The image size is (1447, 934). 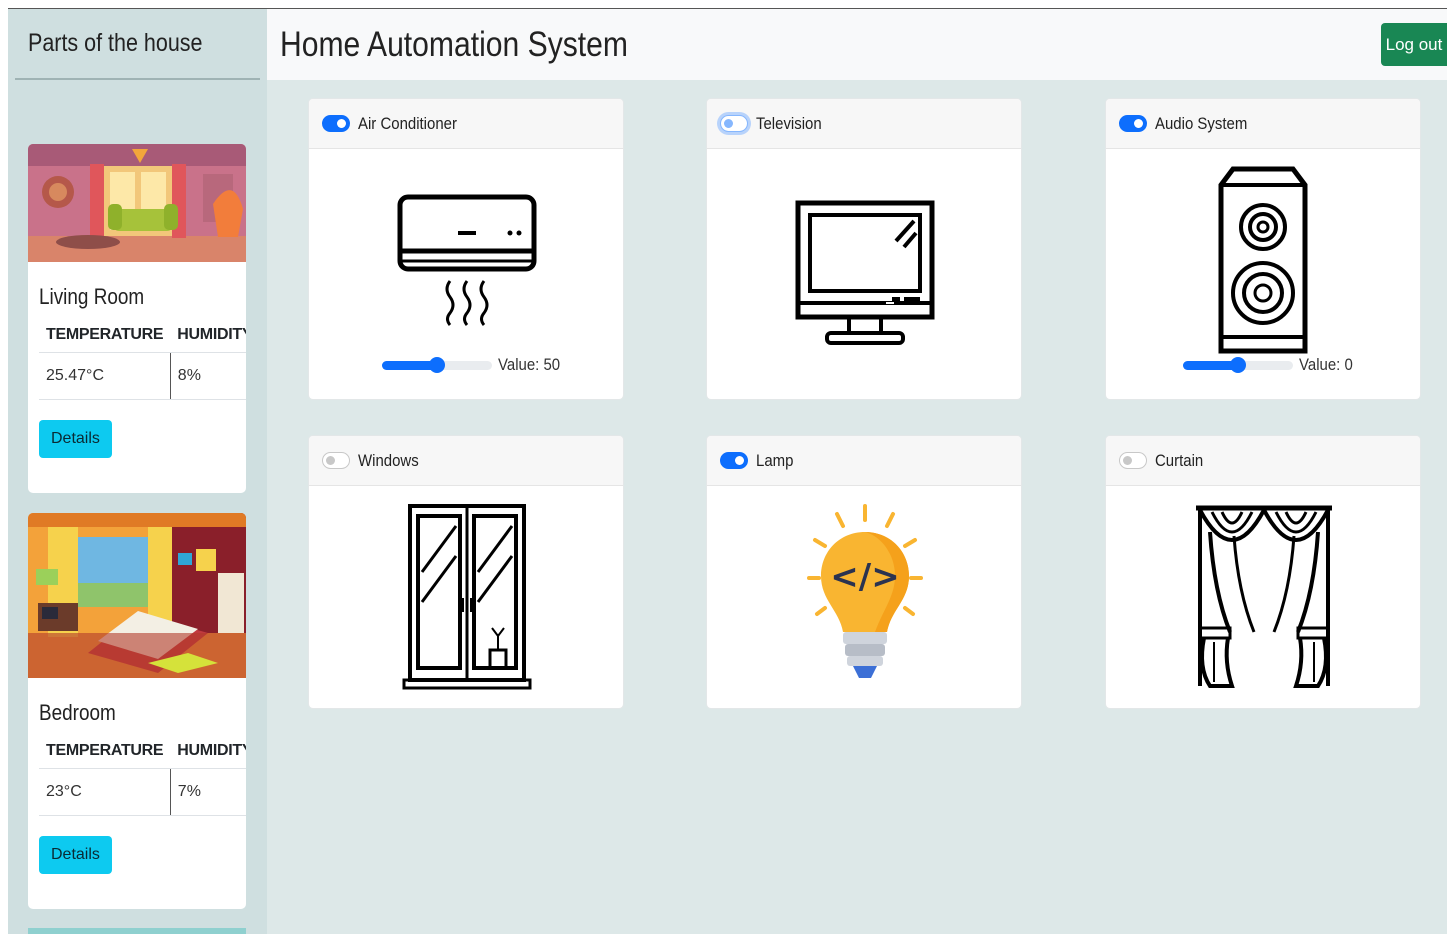 I want to click on device-card-air-conditioner: Air Conditioner Value: 50, so click(x=466, y=249).